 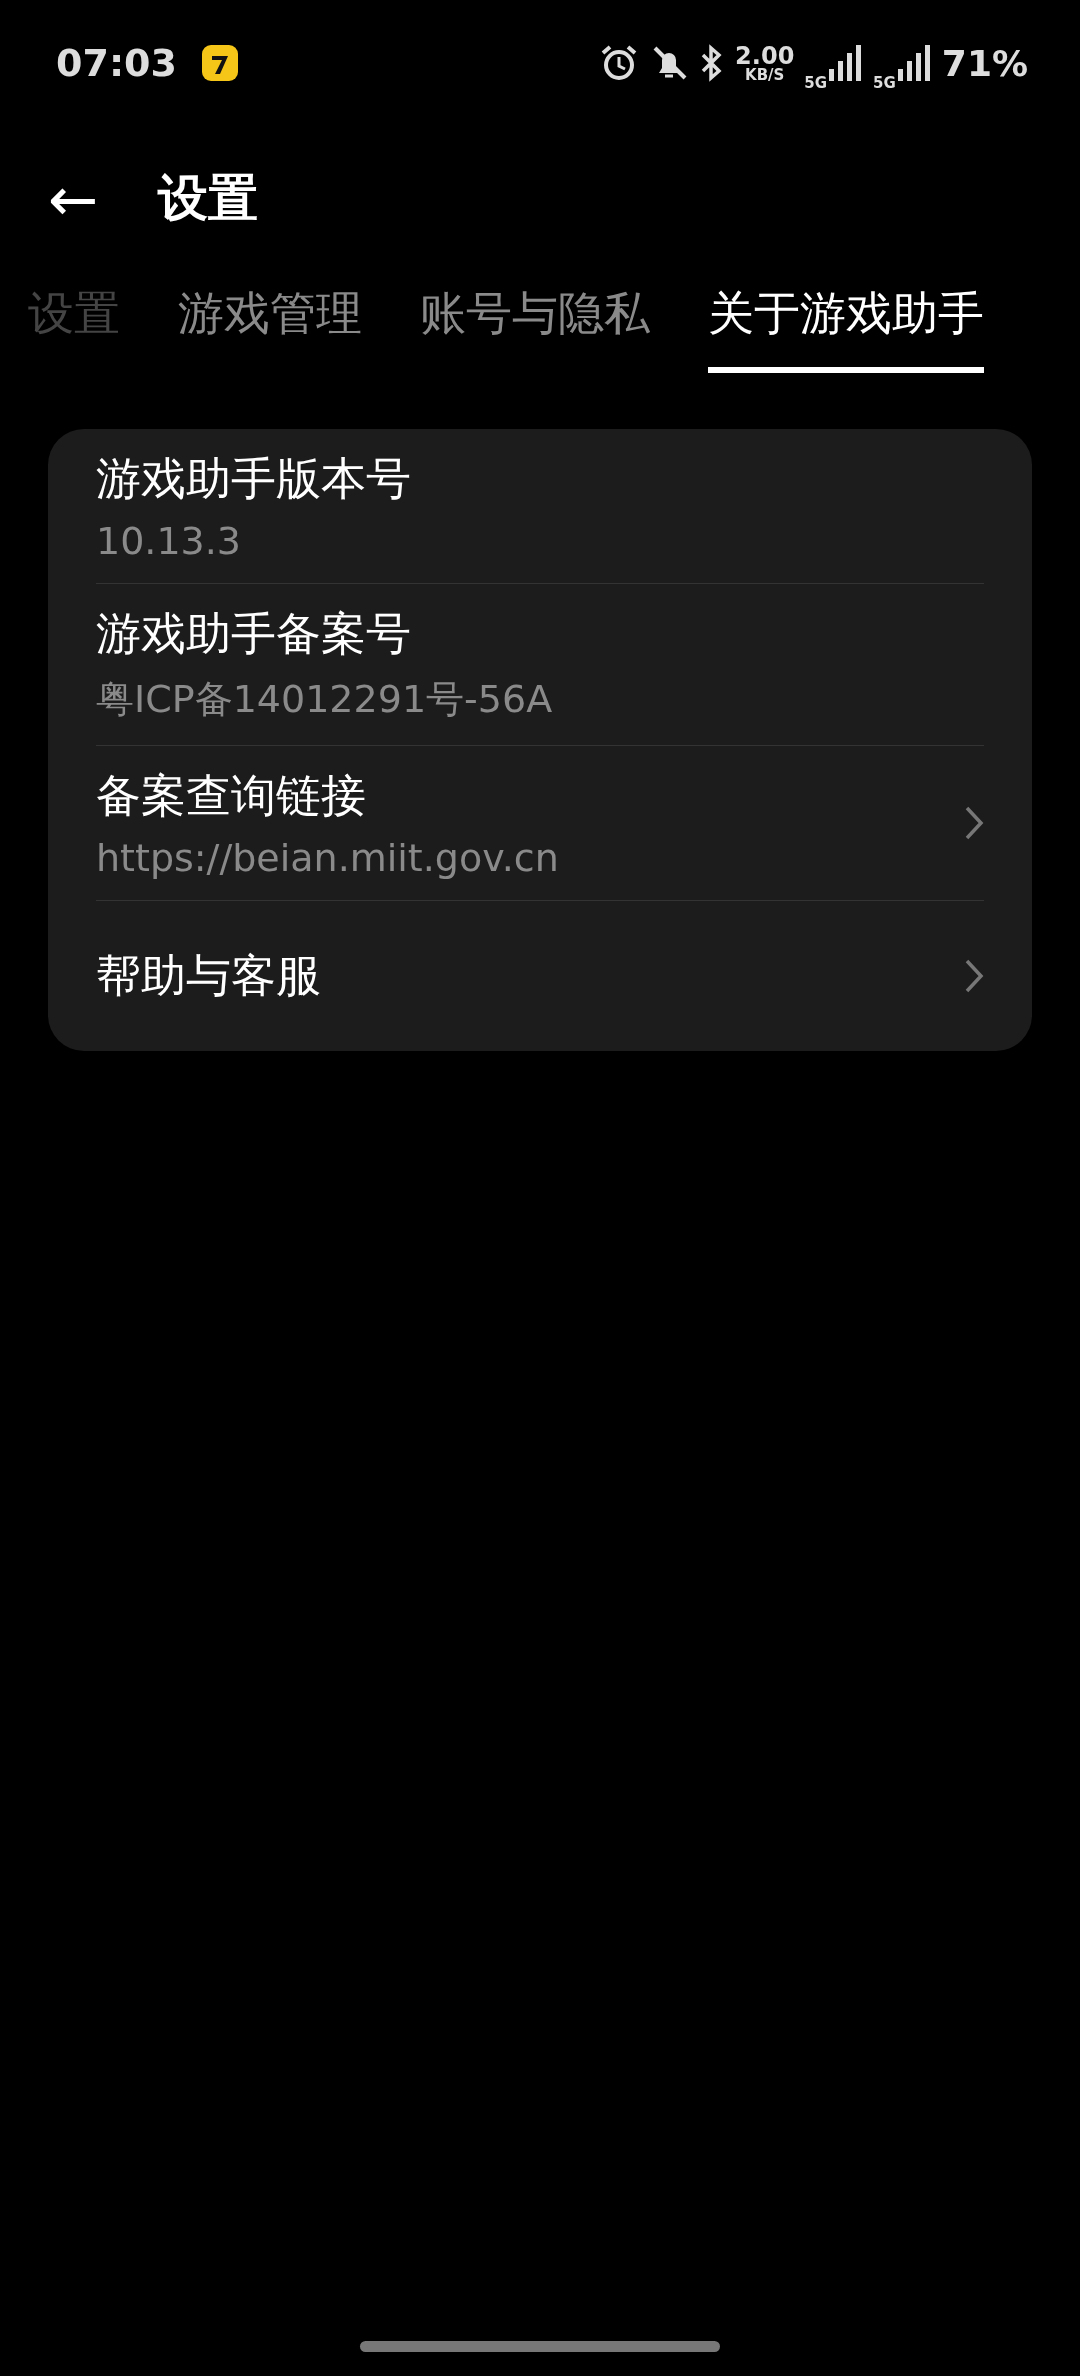 What do you see at coordinates (540, 506) in the screenshot?
I see `settings-item: 游戏助手版本号 10.13.3` at bounding box center [540, 506].